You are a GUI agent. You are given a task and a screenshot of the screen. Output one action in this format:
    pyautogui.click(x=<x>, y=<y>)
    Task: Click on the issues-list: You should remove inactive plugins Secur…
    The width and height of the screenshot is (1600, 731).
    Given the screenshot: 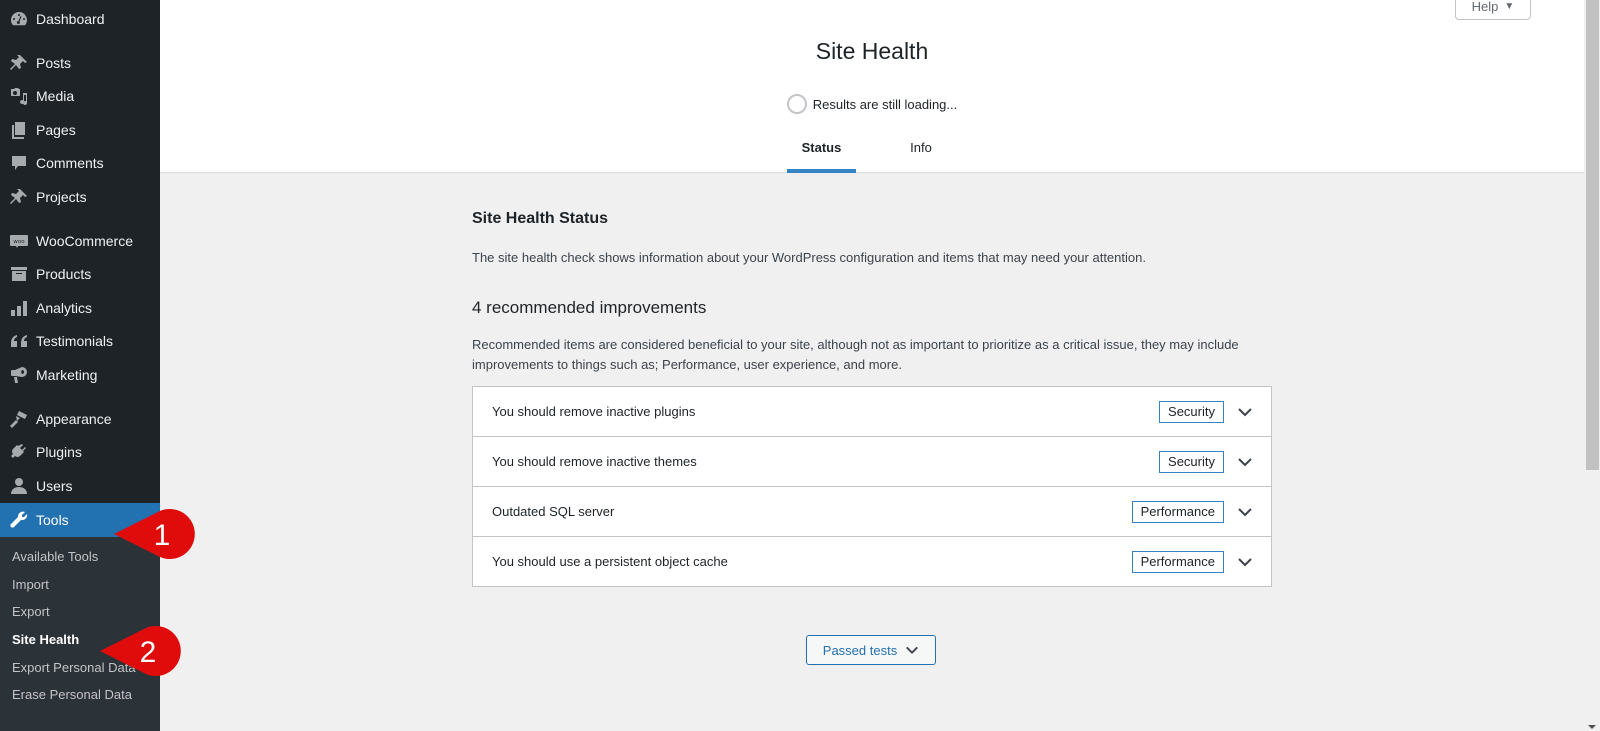 What is the action you would take?
    pyautogui.click(x=872, y=486)
    